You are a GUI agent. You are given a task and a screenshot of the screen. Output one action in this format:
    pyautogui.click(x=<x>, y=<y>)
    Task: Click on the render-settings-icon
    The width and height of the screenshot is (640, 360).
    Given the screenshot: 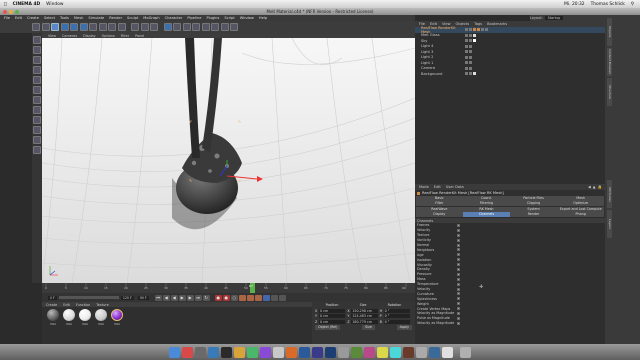 What is the action you would take?
    pyautogui.click(x=154, y=27)
    